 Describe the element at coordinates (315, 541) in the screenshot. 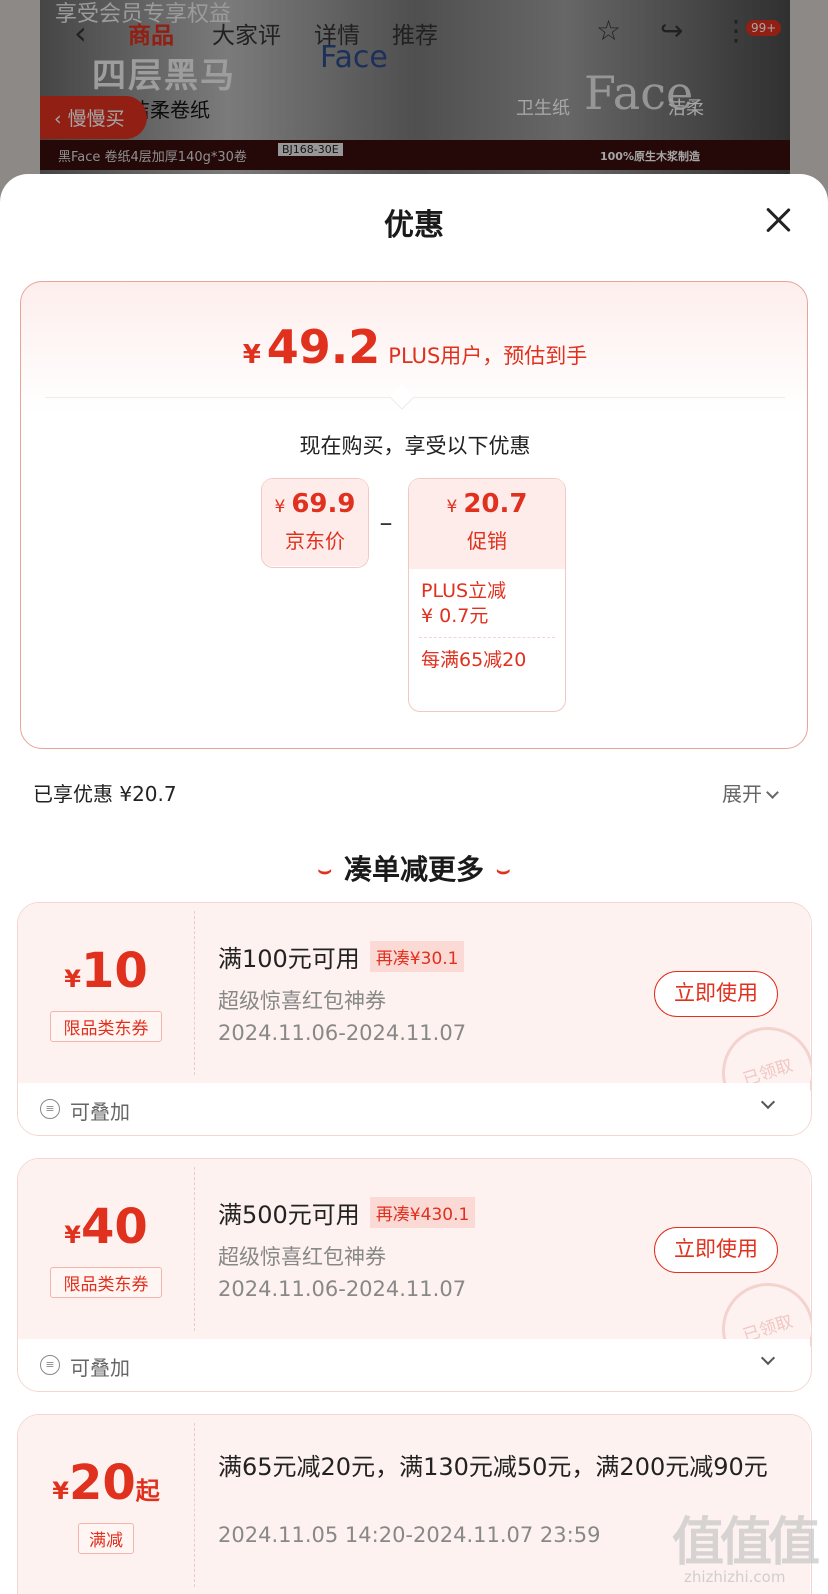

I see `jd-price-label: 京东价` at that location.